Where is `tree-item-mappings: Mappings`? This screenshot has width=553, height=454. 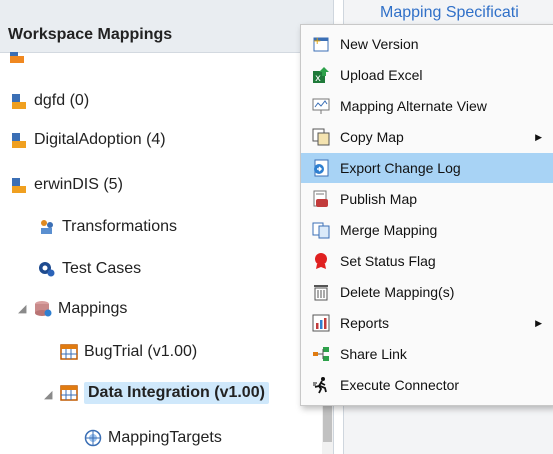
tree-item-mappings: Mappings is located at coordinates (80, 309).